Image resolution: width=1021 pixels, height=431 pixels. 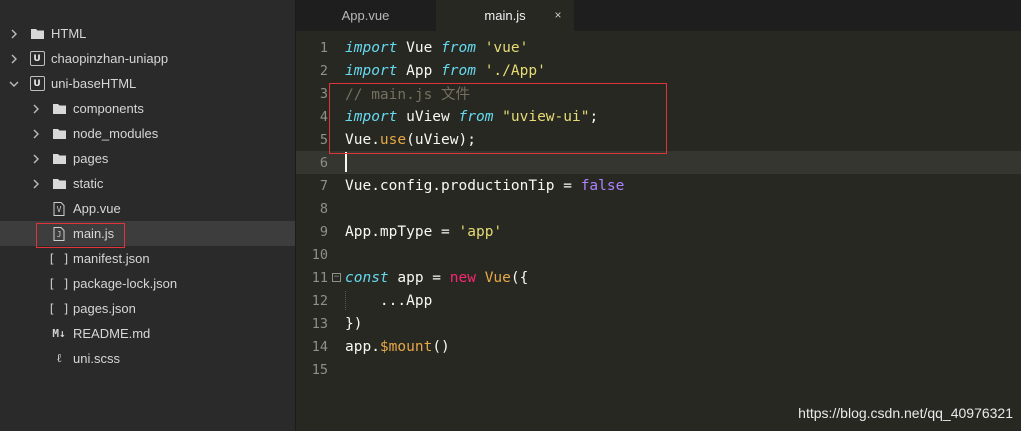 What do you see at coordinates (658, 346) in the screenshot?
I see `code-line: 14 app.$mount()` at bounding box center [658, 346].